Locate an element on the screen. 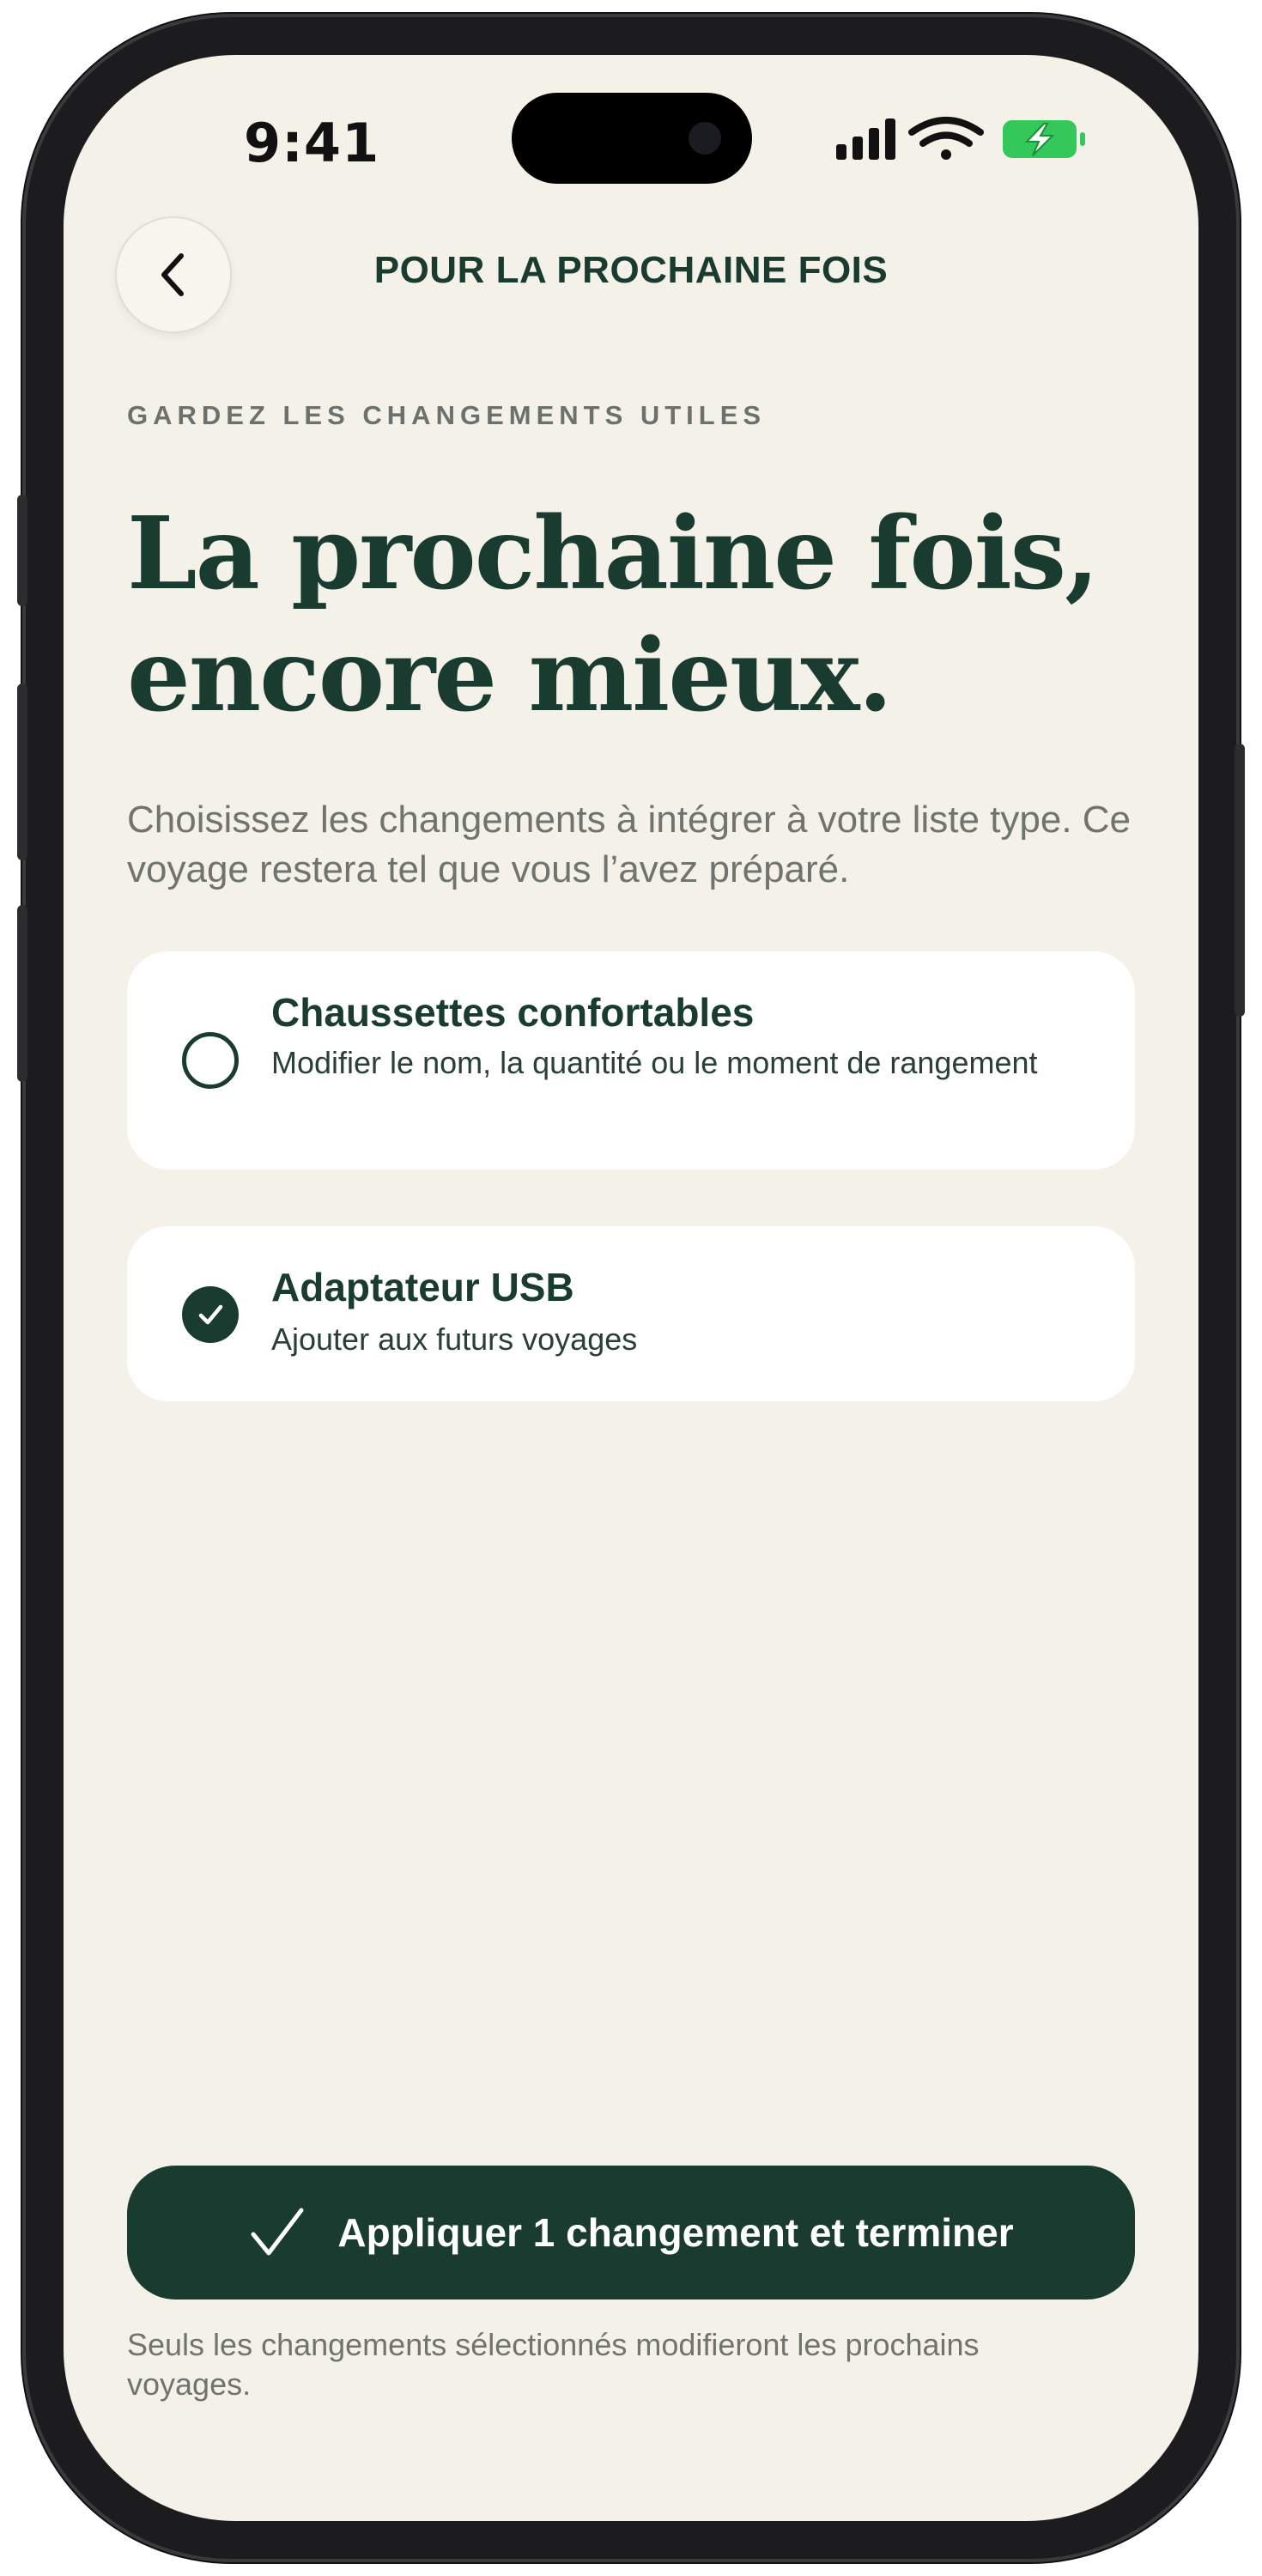 The image size is (1262, 2576). headline: La prochaine fois, encore mieux. is located at coordinates (633, 615).